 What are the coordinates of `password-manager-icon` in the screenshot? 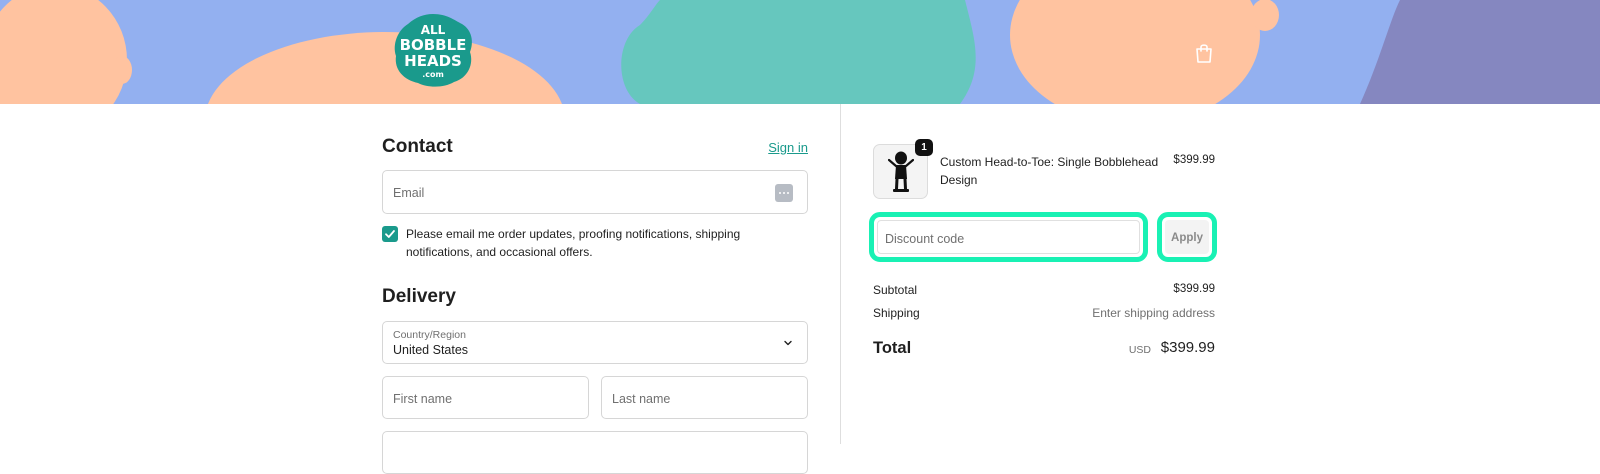 It's located at (784, 193).